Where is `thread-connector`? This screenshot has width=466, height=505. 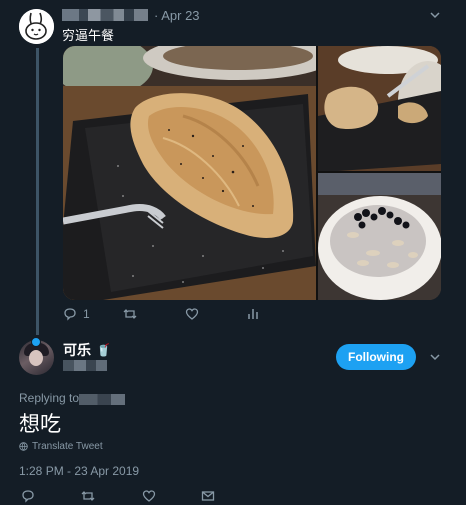 thread-connector is located at coordinates (37, 191).